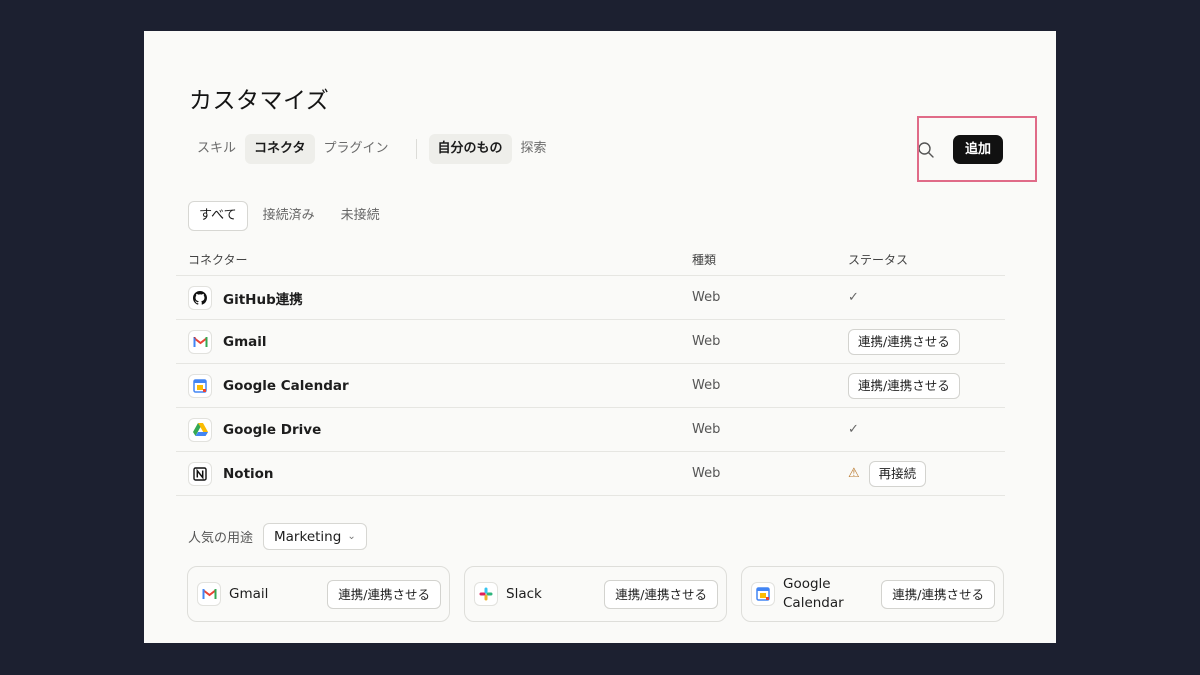 This screenshot has width=1200, height=675. Describe the element at coordinates (590, 474) in the screenshot. I see `table-row: Notion Web ⚠ 再接続` at that location.